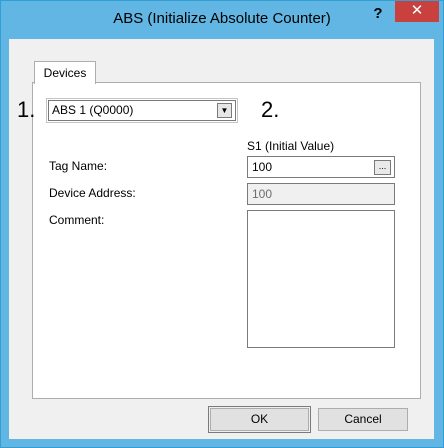 The width and height of the screenshot is (444, 448). What do you see at coordinates (222, 20) in the screenshot?
I see `title-bar: ABS (Initialize Absolute Counter) ? ✕` at bounding box center [222, 20].